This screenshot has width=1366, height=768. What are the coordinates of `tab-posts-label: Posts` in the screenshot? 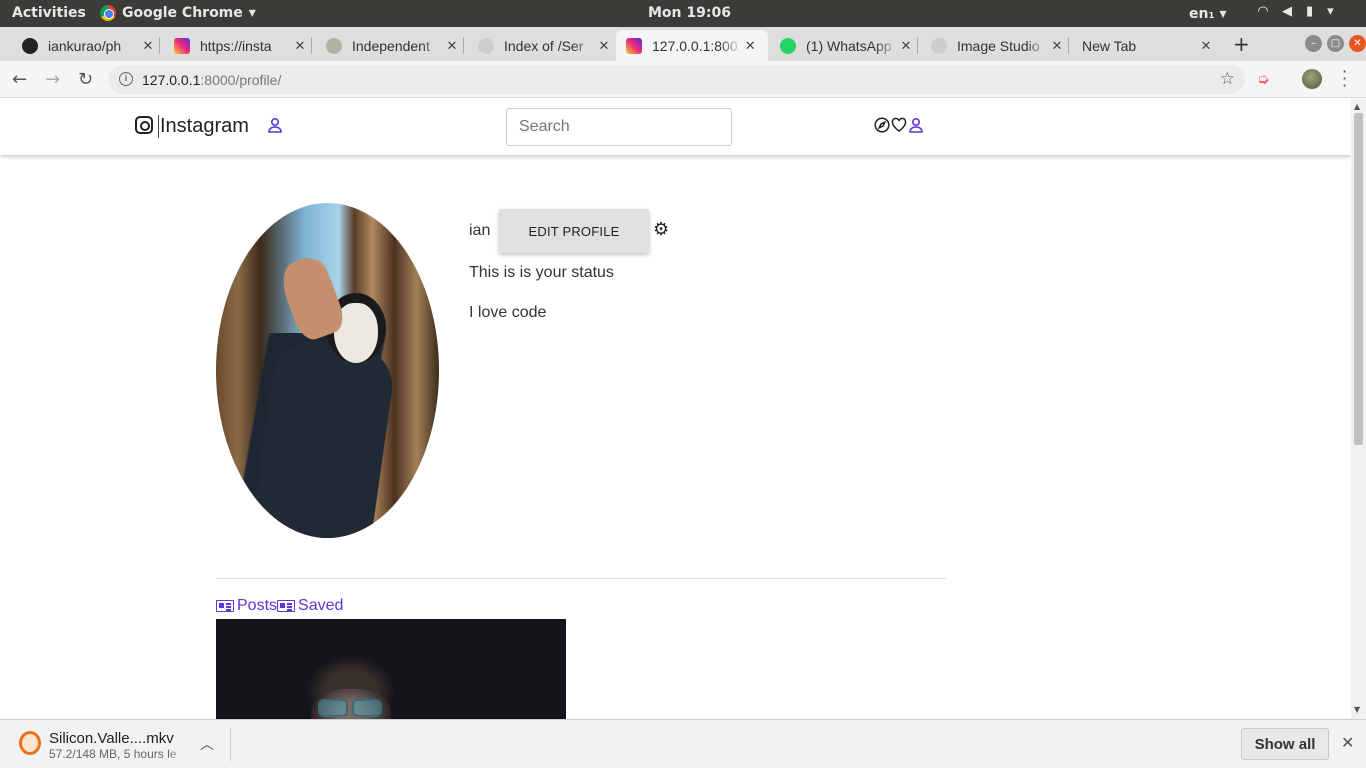 It's located at (257, 605).